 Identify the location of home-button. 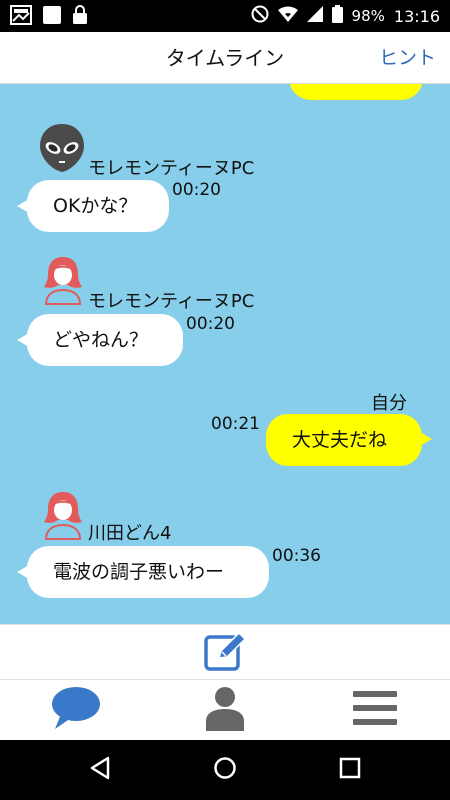
(225, 770).